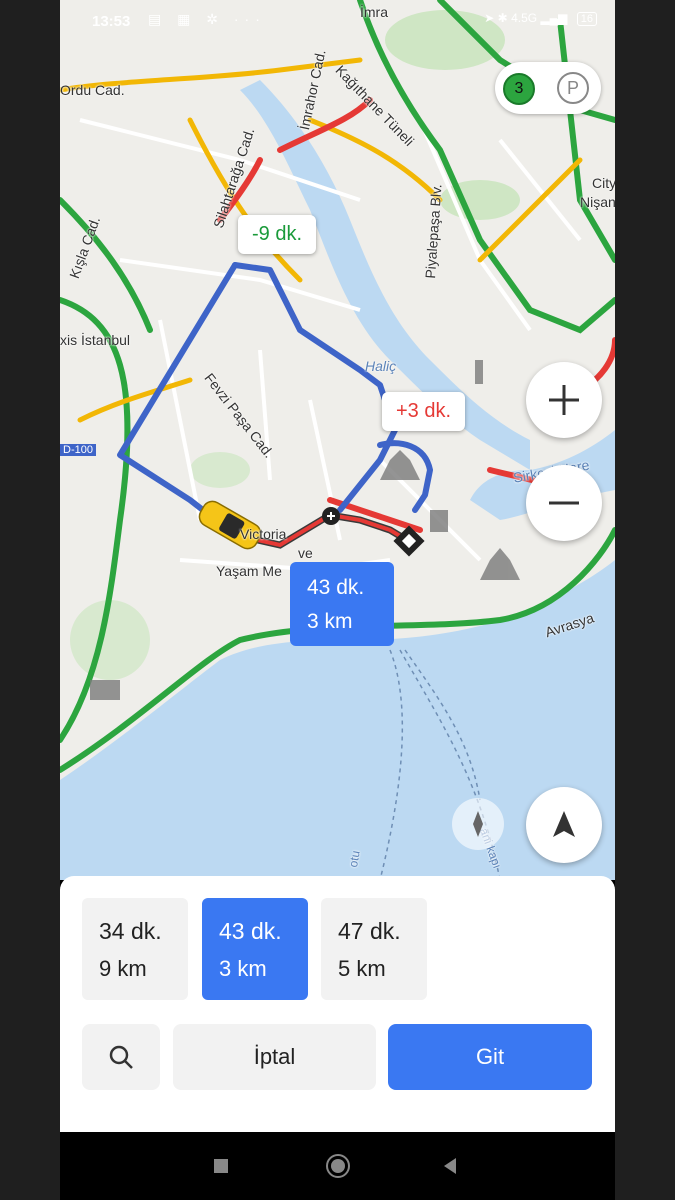 This screenshot has width=675, height=1200. Describe the element at coordinates (489, 18) in the screenshot. I see `location-icon: ➤` at that location.